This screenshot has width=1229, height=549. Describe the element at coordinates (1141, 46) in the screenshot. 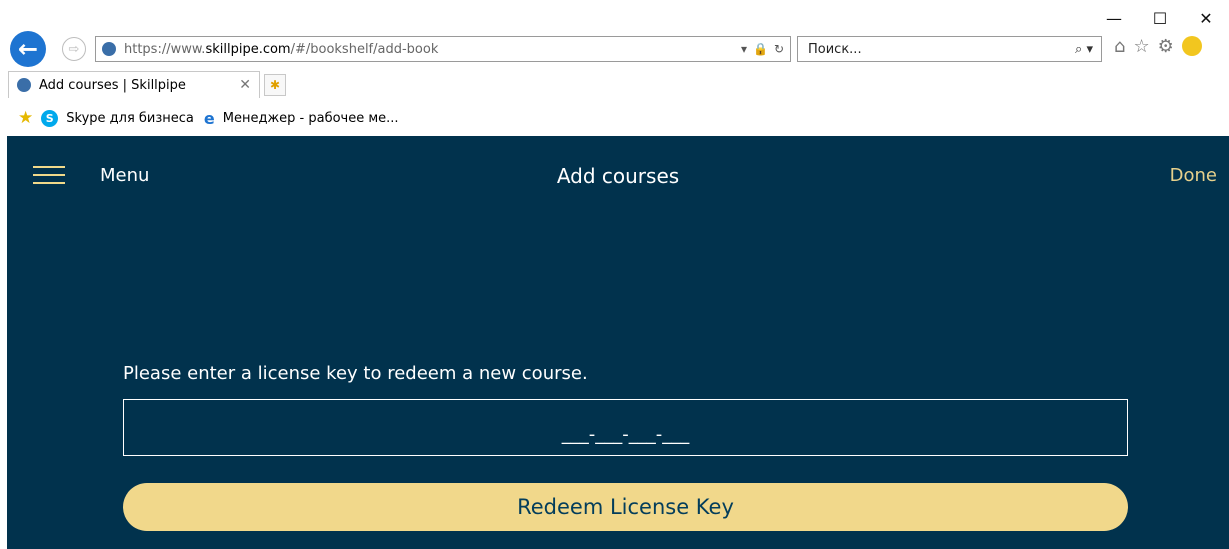

I see `favorites-star-icon: ☆` at that location.